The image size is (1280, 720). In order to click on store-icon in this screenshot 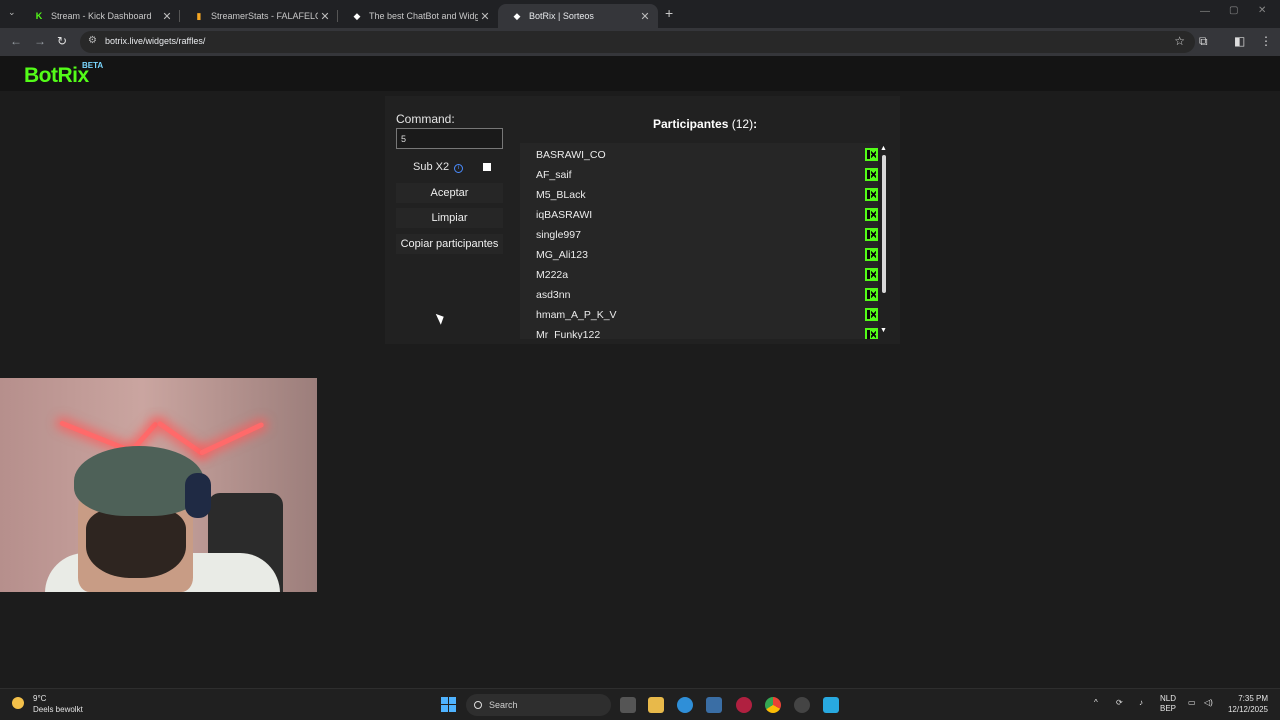, I will do `click(714, 705)`.